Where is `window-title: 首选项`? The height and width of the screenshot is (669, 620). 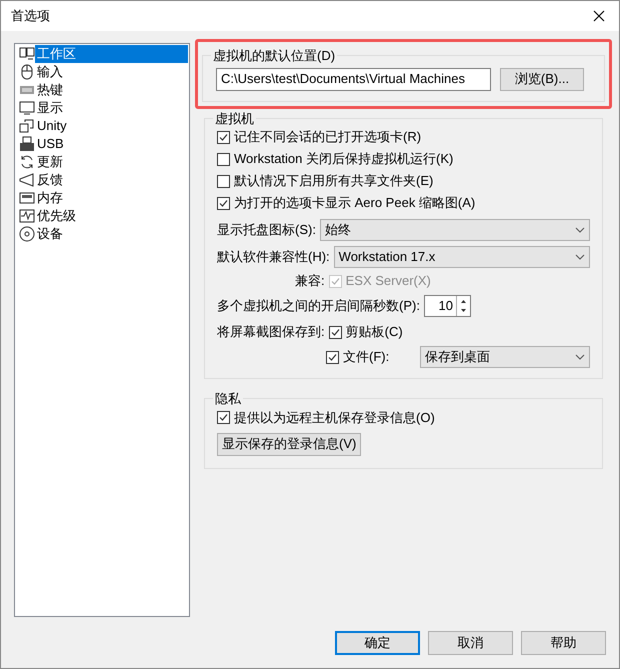 window-title: 首选项 is located at coordinates (30, 16).